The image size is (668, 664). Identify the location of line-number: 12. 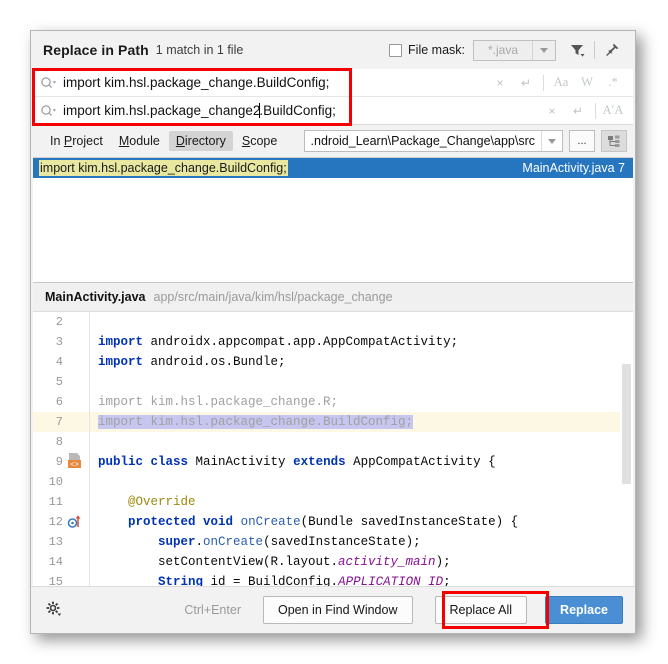
(55, 522).